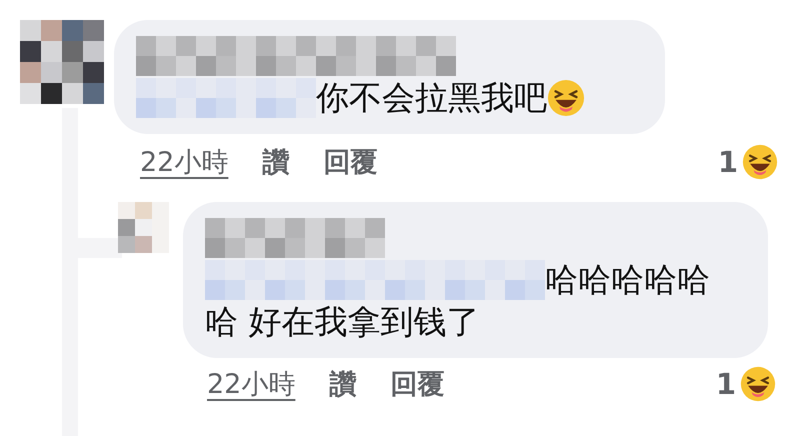 The height and width of the screenshot is (436, 800). What do you see at coordinates (143, 227) in the screenshot?
I see `avatar` at bounding box center [143, 227].